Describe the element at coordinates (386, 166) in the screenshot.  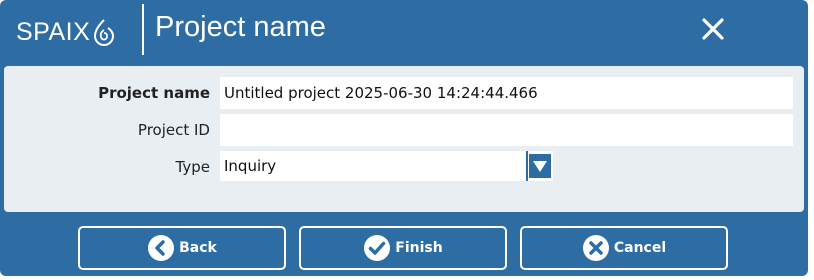
I see `type-select: Inquiry` at that location.